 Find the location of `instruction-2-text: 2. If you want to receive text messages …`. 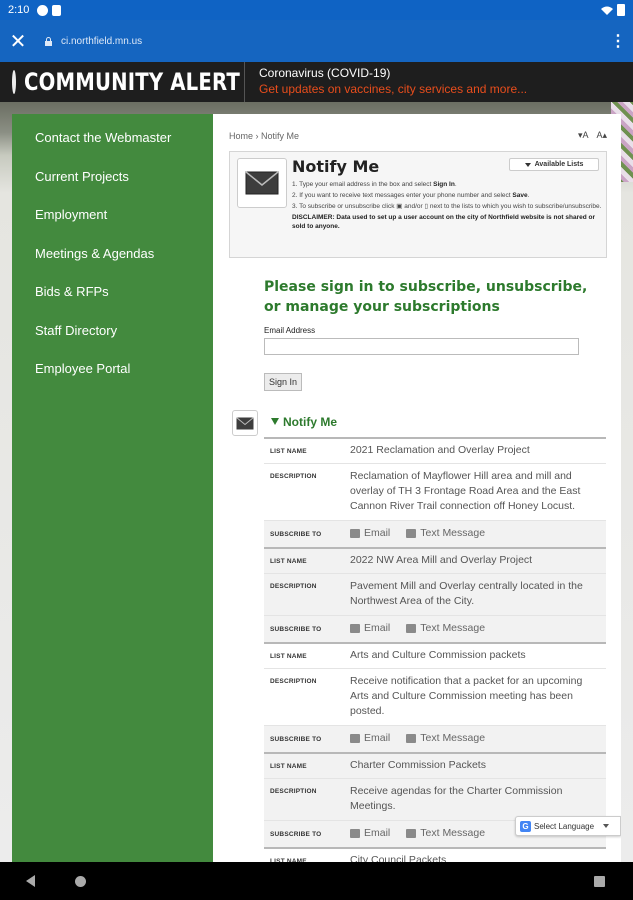

instruction-2-text: 2. If you want to receive text messages … is located at coordinates (402, 195).